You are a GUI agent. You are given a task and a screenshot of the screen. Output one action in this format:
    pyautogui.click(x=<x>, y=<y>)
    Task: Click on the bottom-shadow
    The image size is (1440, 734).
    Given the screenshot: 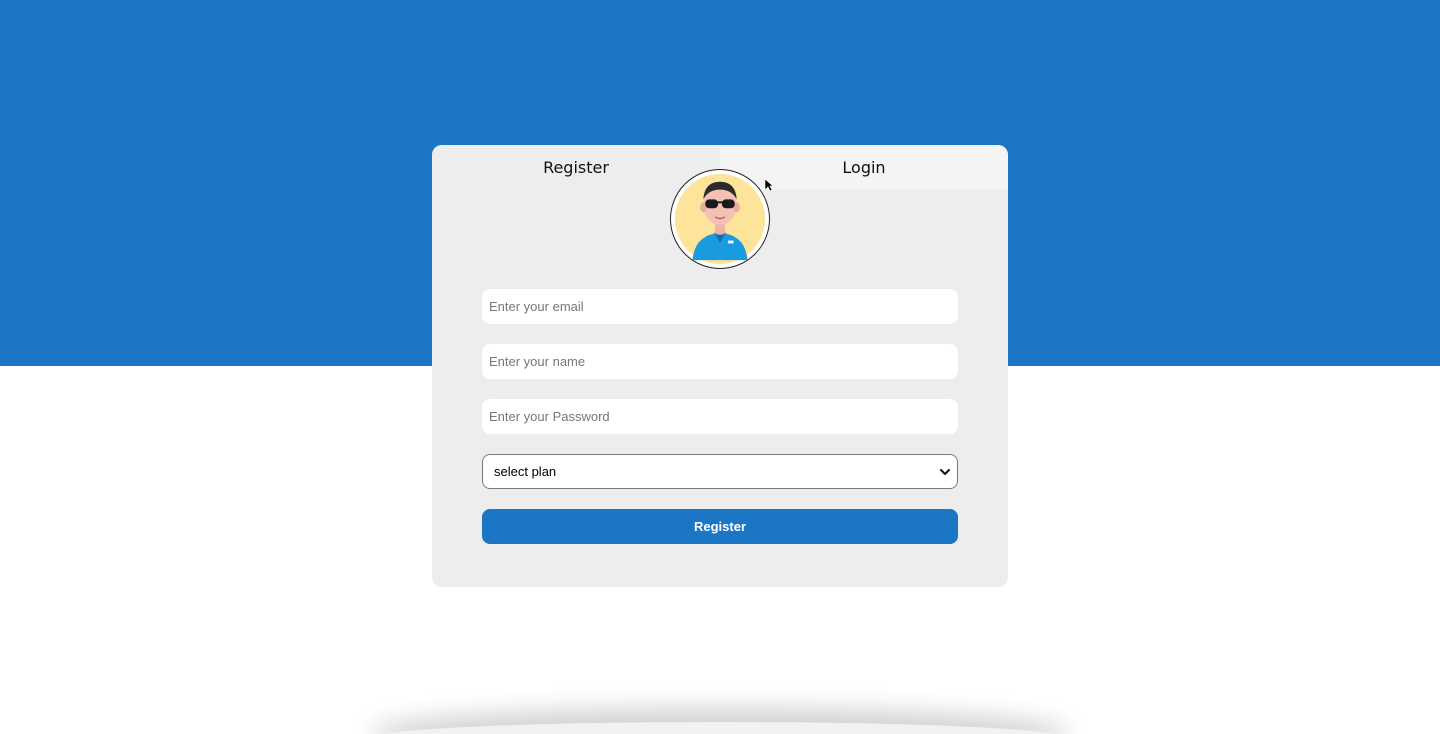 What is the action you would take?
    pyautogui.click(x=720, y=728)
    